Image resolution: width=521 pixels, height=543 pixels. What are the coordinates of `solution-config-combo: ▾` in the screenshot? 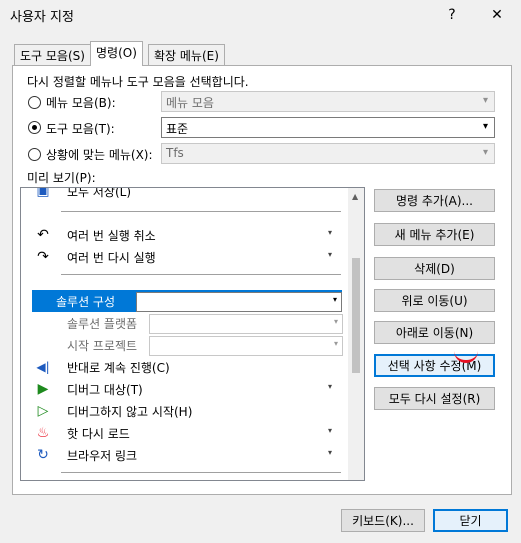 It's located at (239, 302).